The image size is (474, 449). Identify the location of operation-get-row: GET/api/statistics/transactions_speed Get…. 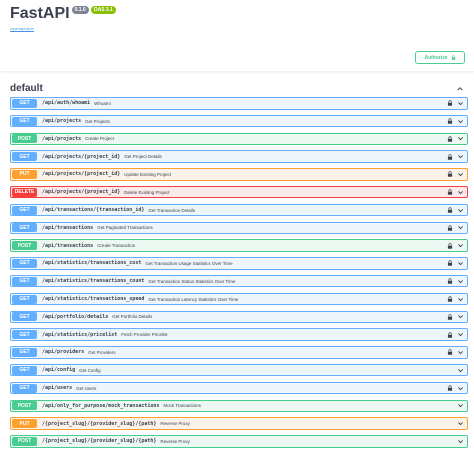
(239, 299).